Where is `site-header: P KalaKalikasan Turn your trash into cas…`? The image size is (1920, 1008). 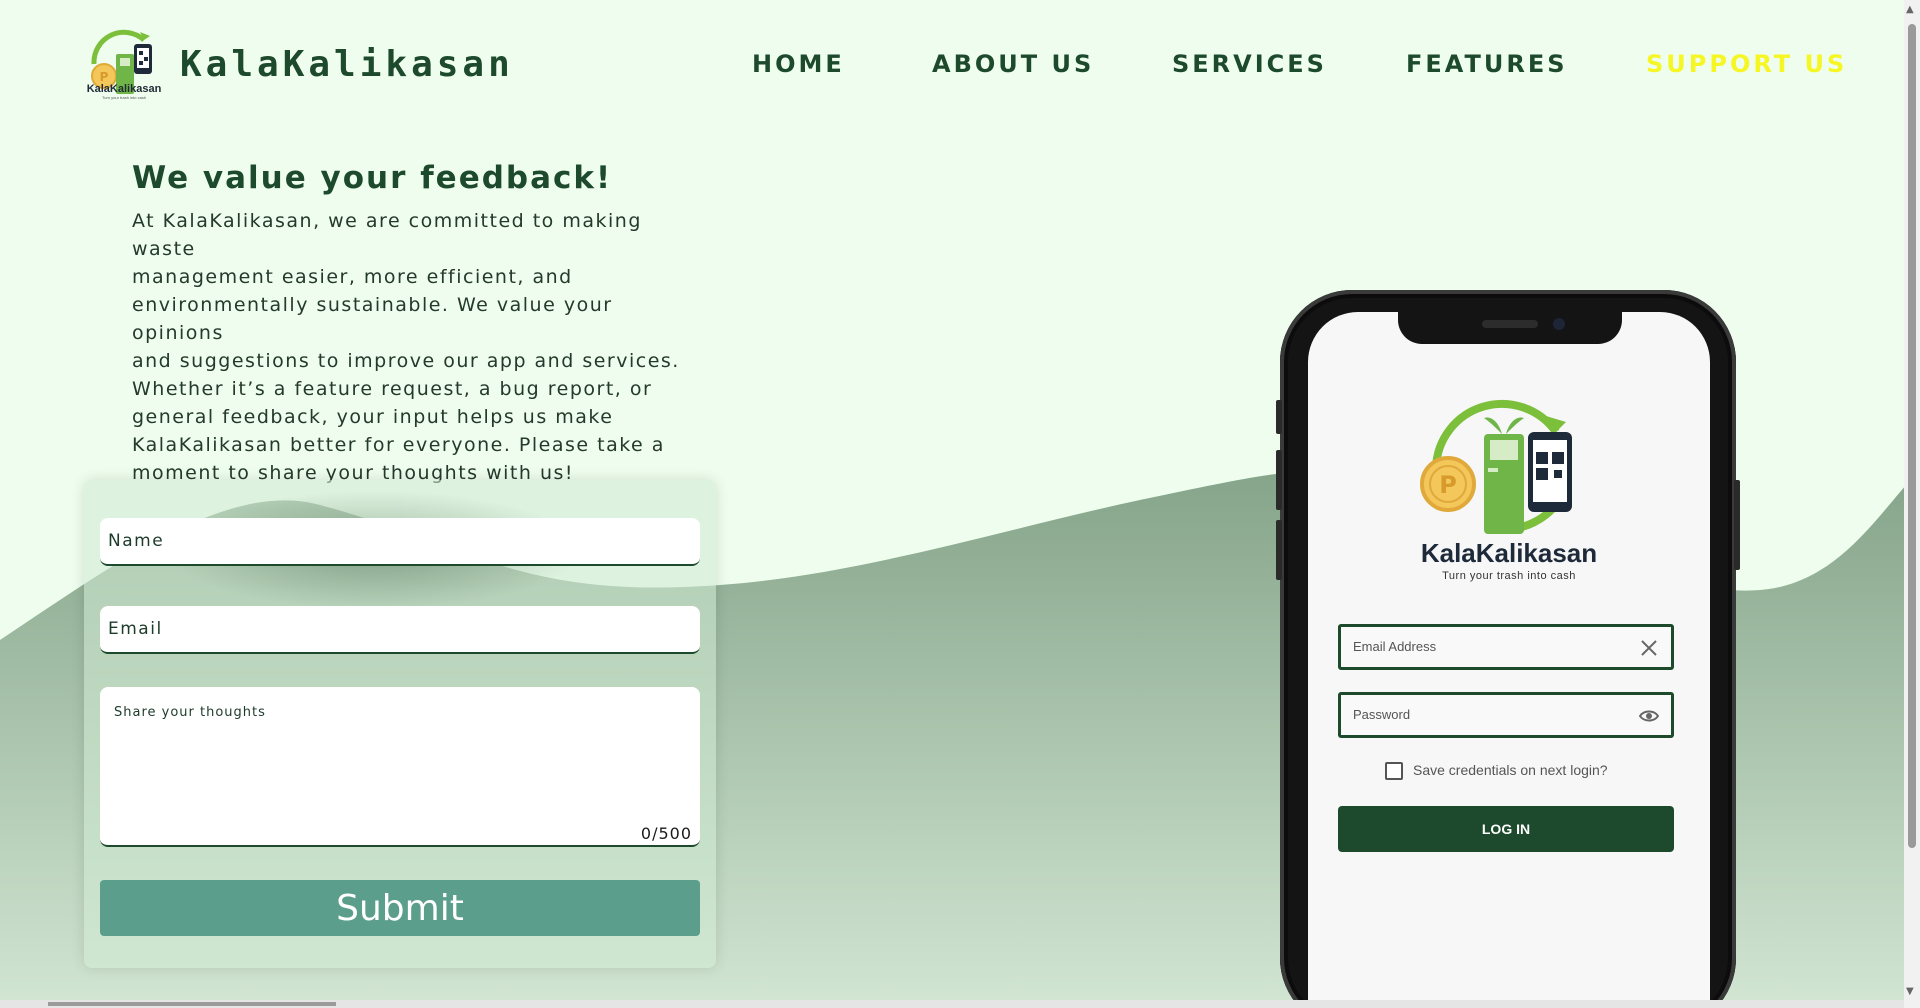
site-header: P KalaKalikasan Turn your trash into cas… is located at coordinates (960, 65).